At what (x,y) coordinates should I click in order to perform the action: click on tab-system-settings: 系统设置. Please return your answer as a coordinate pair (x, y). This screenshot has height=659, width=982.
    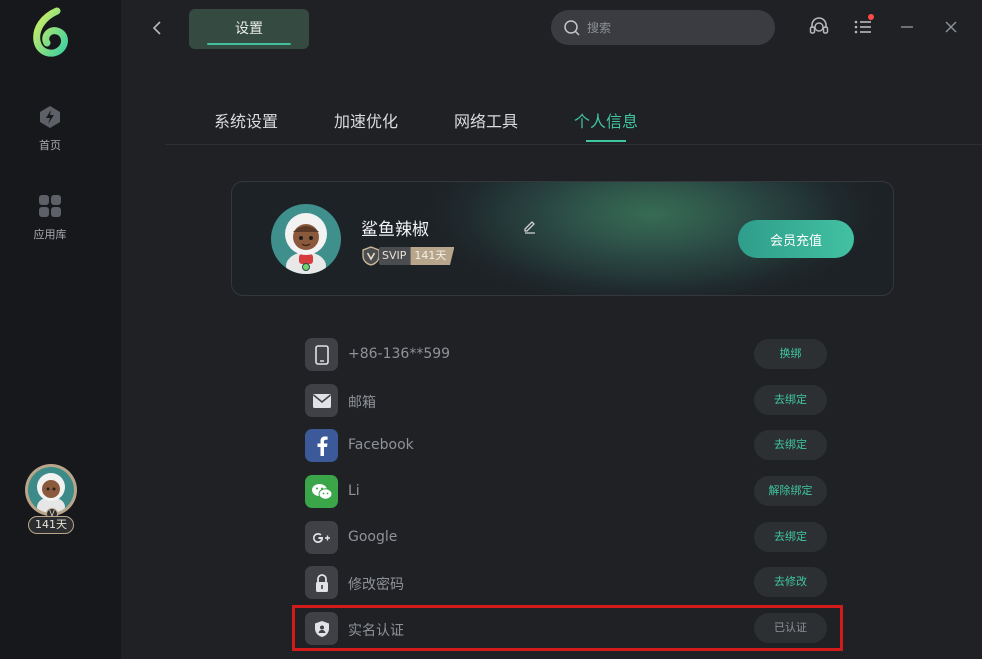
    Looking at the image, I should click on (246, 120).